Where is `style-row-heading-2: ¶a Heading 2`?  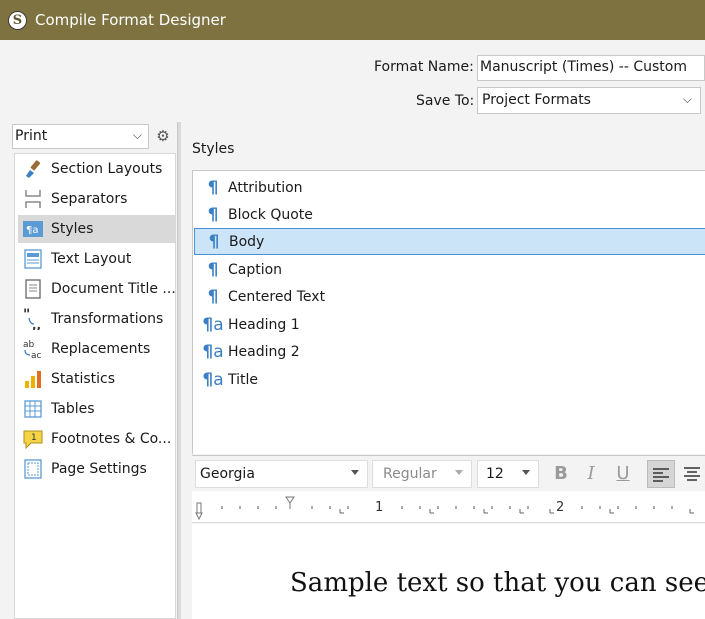 style-row-heading-2: ¶a Heading 2 is located at coordinates (449, 351).